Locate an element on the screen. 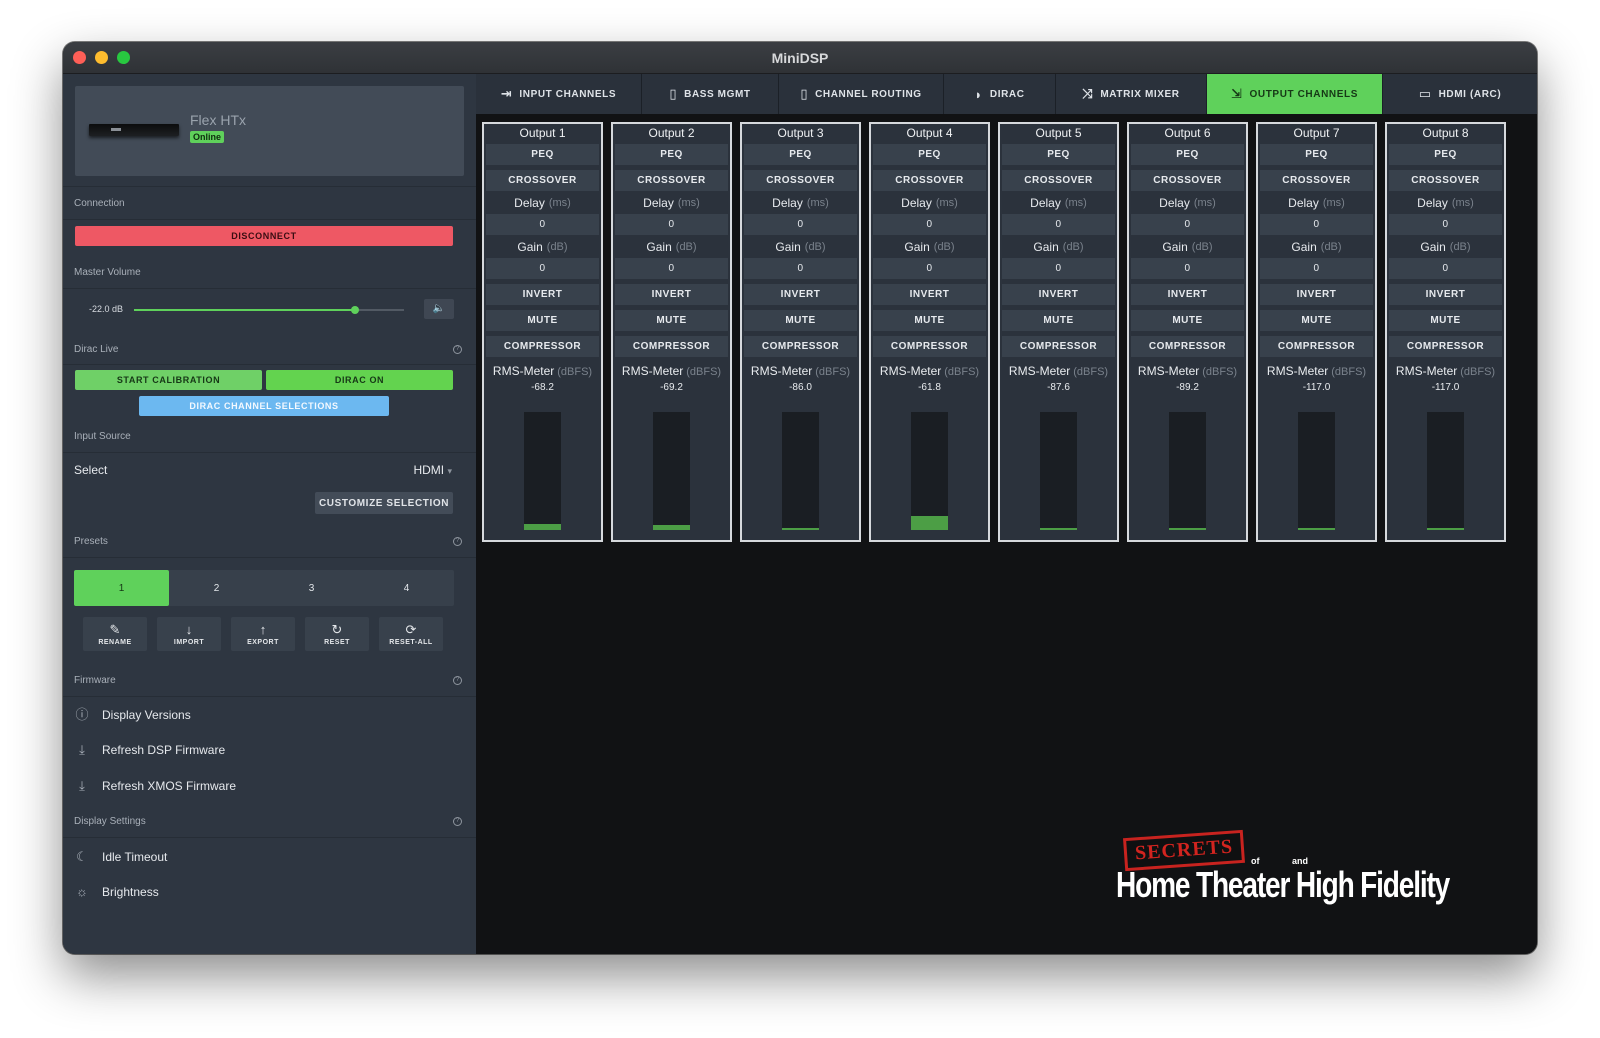 The height and width of the screenshot is (1038, 1600). idle-timeout-item: ☾ Idle Timeout is located at coordinates (264, 857).